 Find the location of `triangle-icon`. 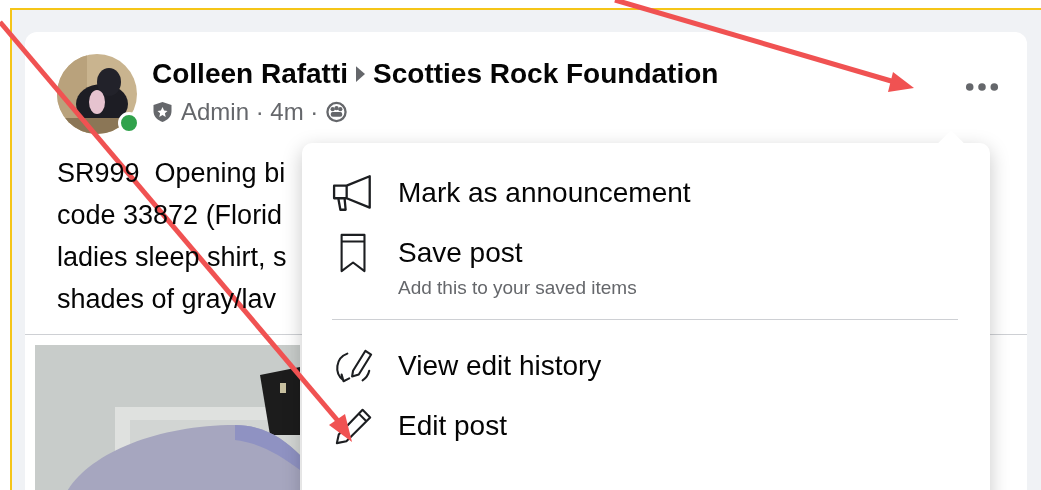

triangle-icon is located at coordinates (361, 74).